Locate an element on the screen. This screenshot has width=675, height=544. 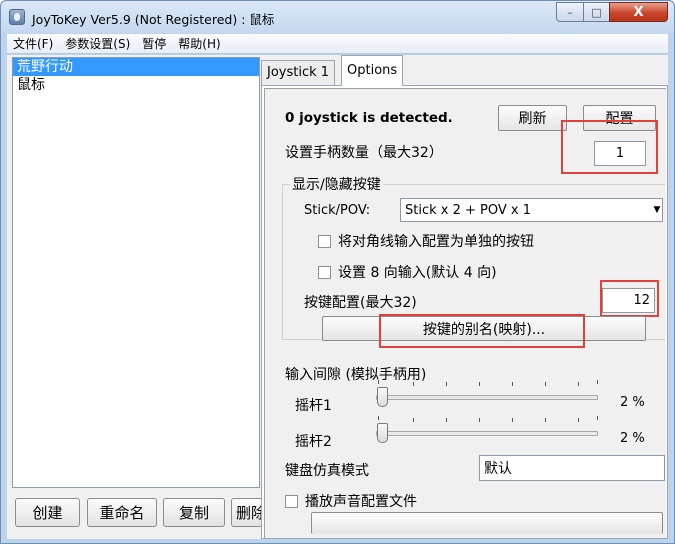
stick1-slider-track is located at coordinates (487, 397).